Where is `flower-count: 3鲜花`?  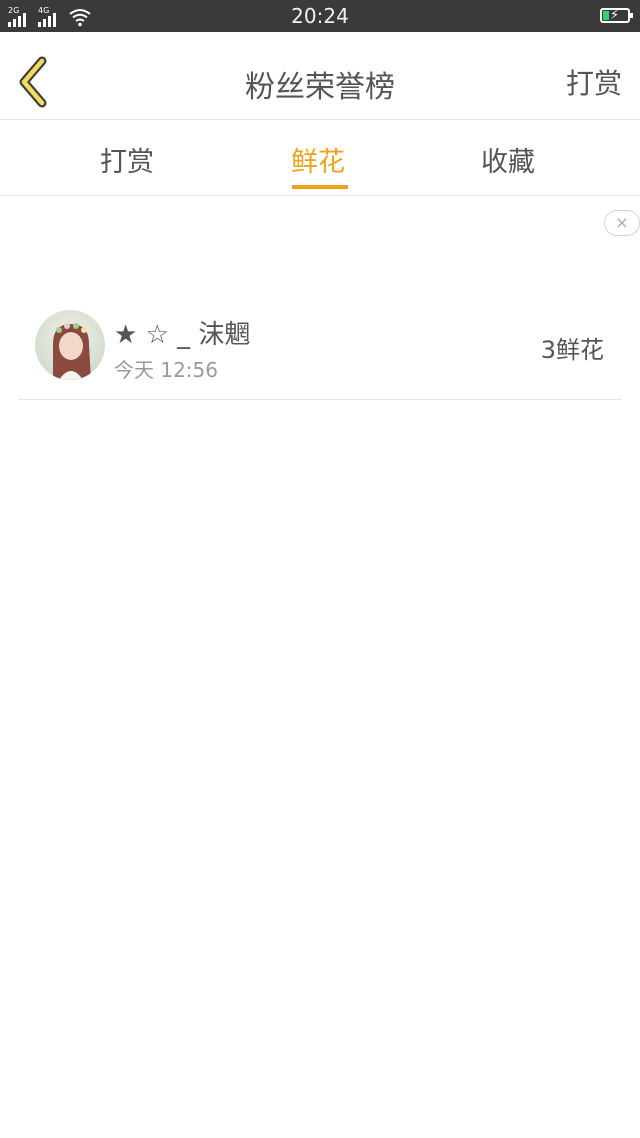
flower-count: 3鲜花 is located at coordinates (572, 350).